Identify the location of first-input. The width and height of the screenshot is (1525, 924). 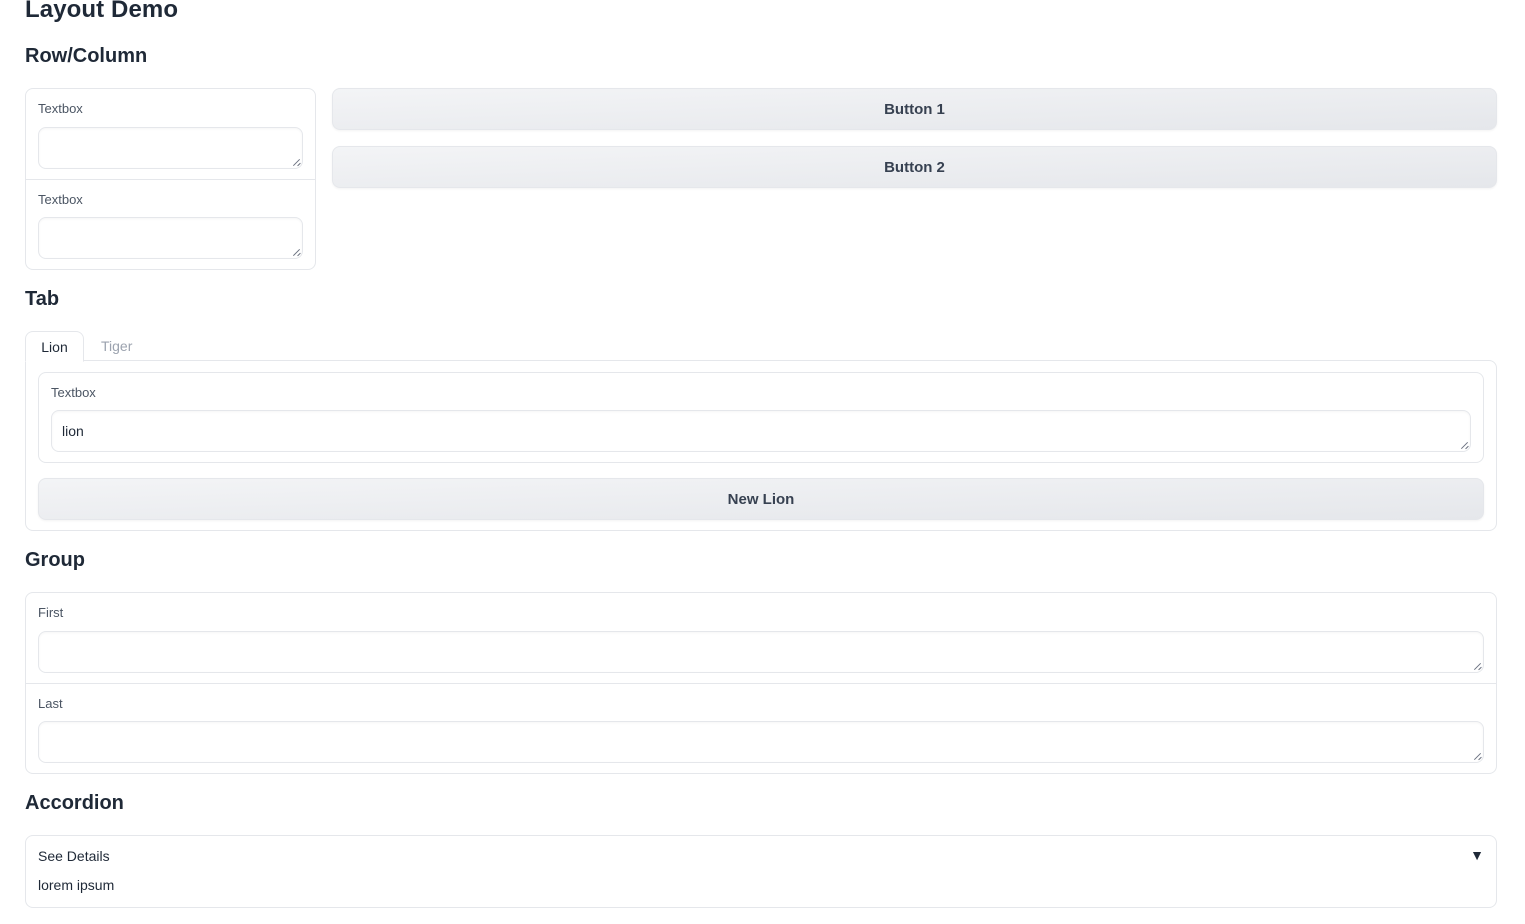
(761, 652).